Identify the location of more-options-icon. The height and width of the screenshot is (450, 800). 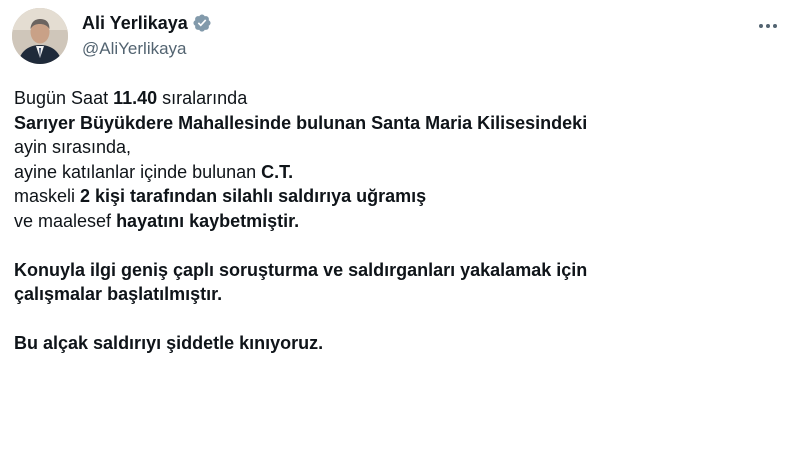
(768, 26).